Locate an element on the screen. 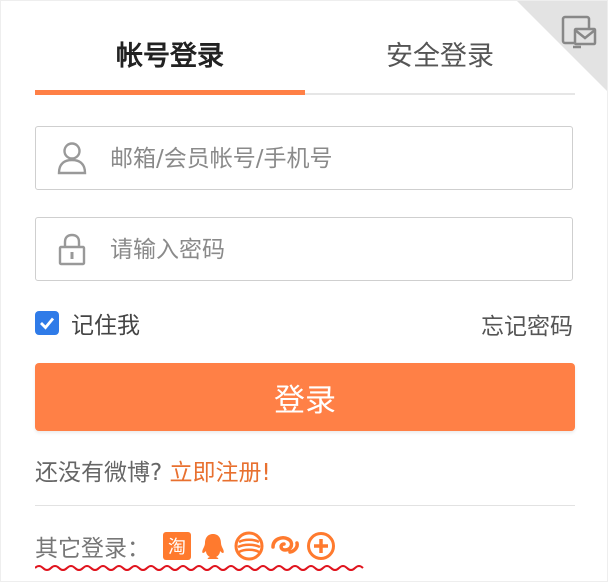 This screenshot has width=608, height=582. plus-icon is located at coordinates (321, 546).